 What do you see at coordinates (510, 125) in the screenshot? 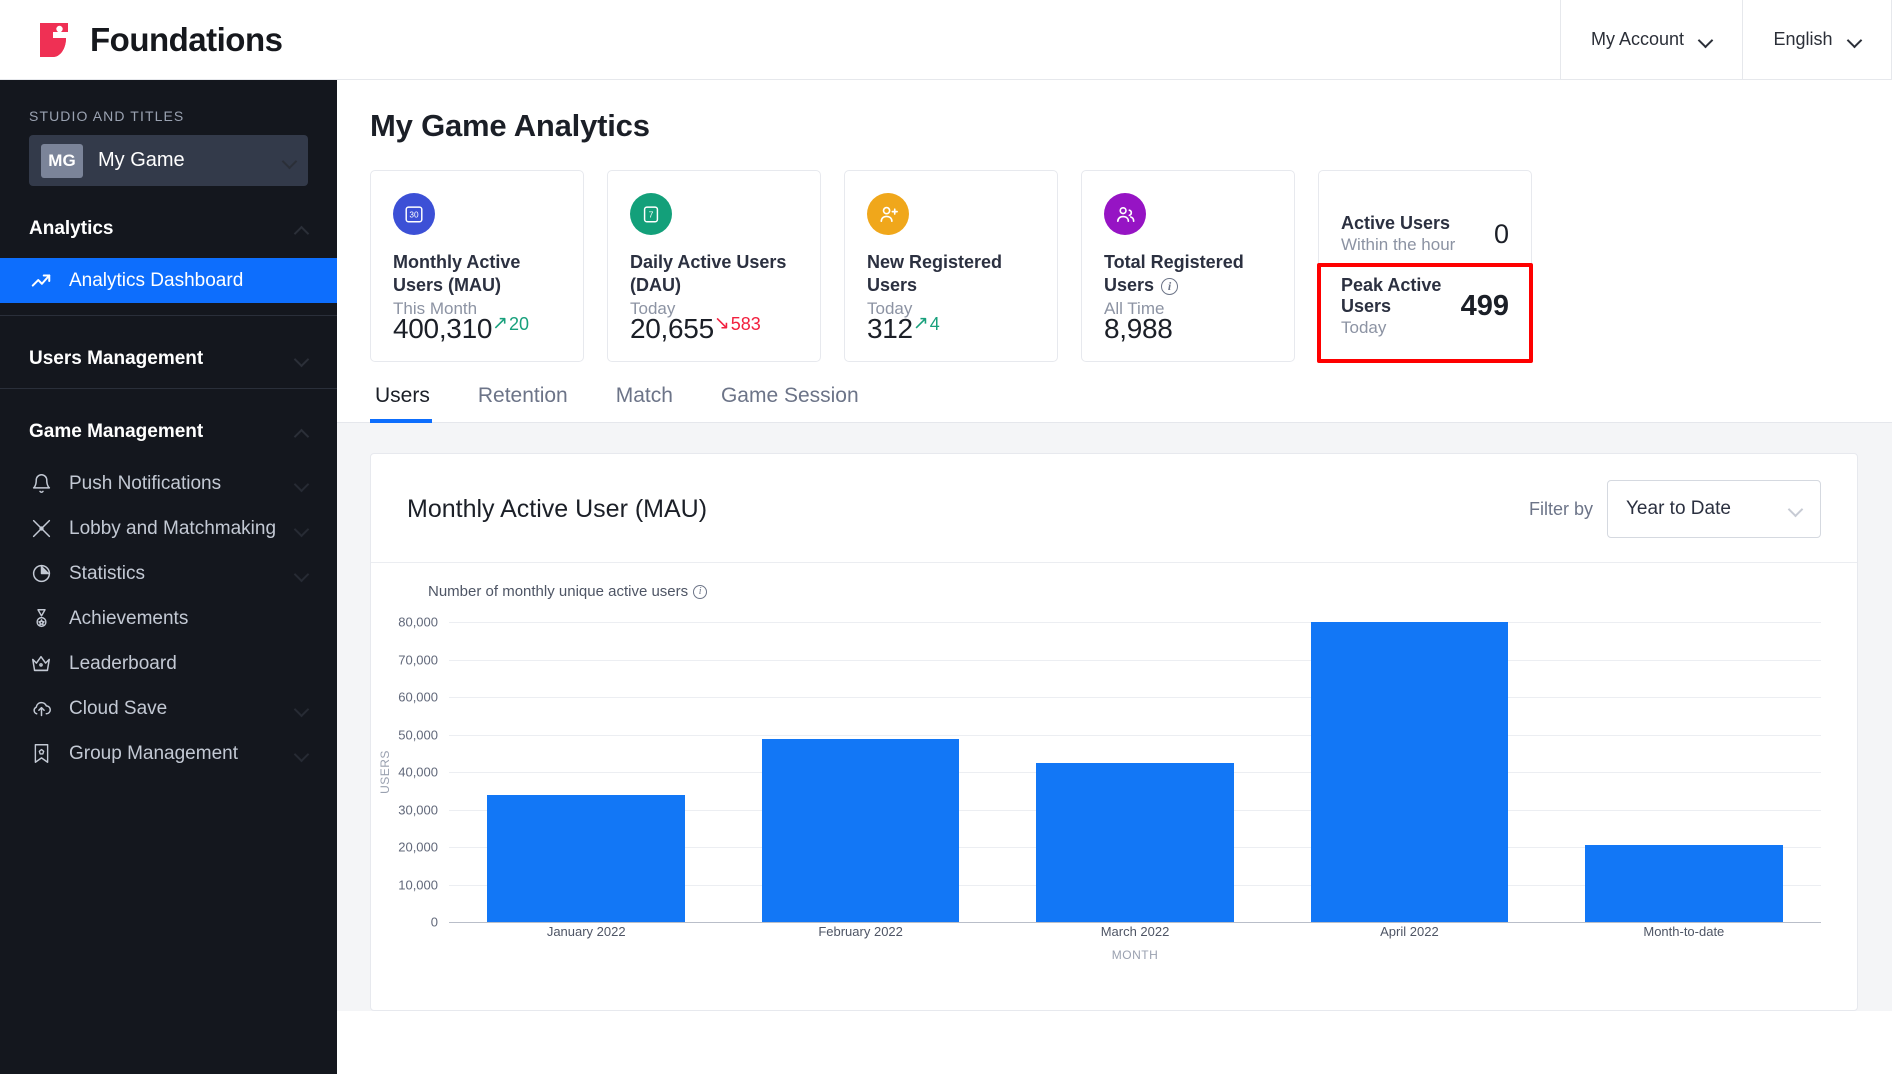
I see `page-title: My Game Analytics` at bounding box center [510, 125].